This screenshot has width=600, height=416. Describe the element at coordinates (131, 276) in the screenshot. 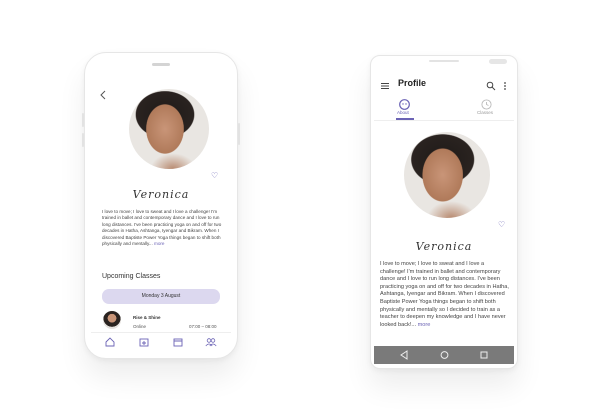

I see `upcoming-classes-title: Upcoming Classes` at that location.